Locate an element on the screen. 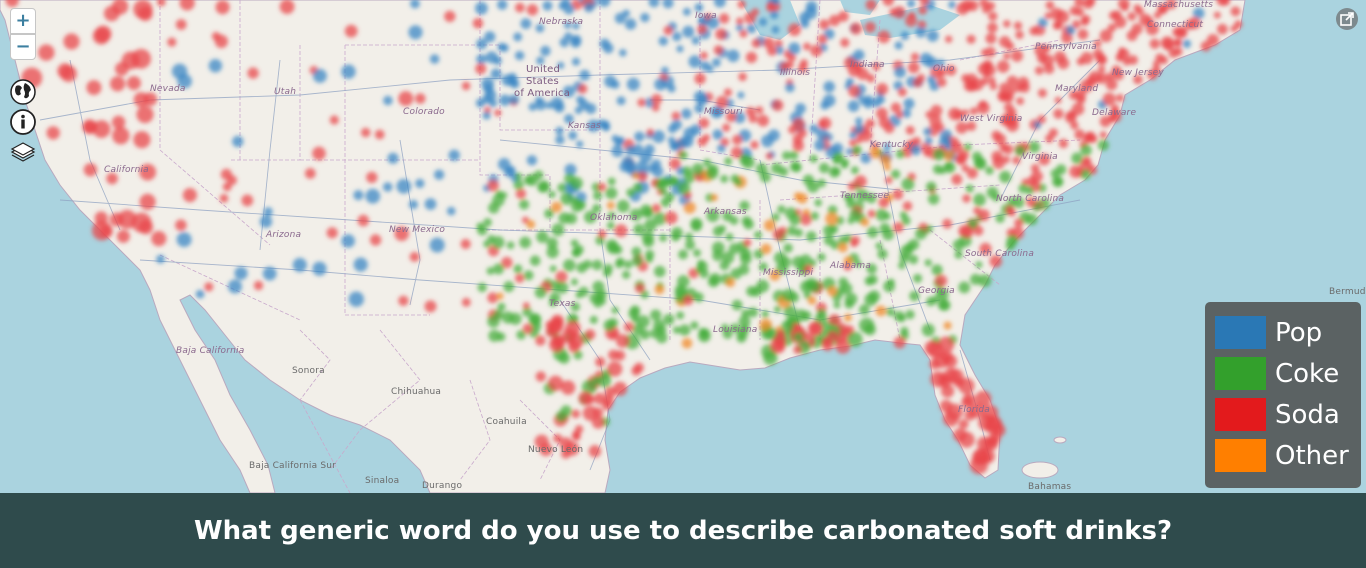  legend-swatch is located at coordinates (1240, 414).